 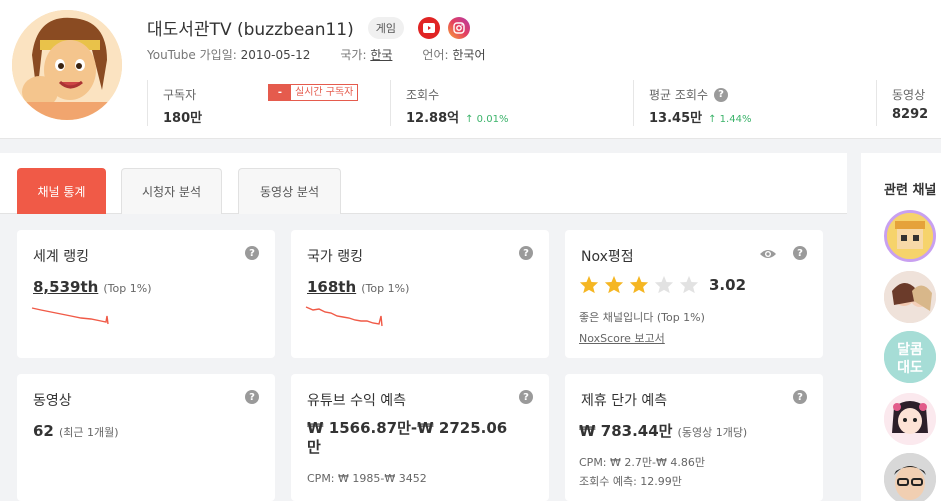 What do you see at coordinates (331, 287) in the screenshot?
I see `country-rank-value: 168th` at bounding box center [331, 287].